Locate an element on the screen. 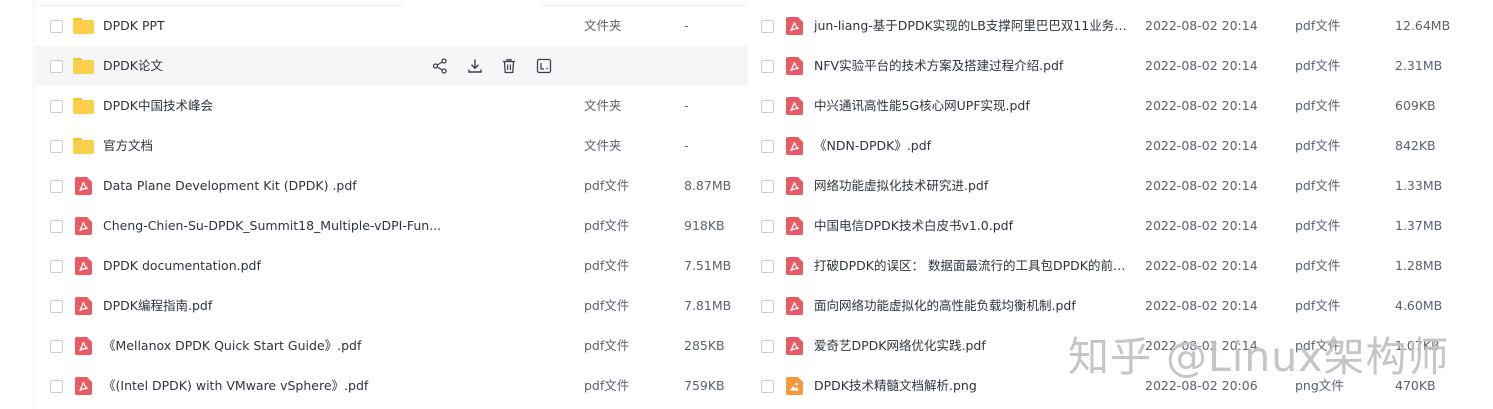 Image resolution: width=1493 pixels, height=409 pixels. file-name: 《Mellanox DPDK Quick Start Guide》.pdf is located at coordinates (338, 346).